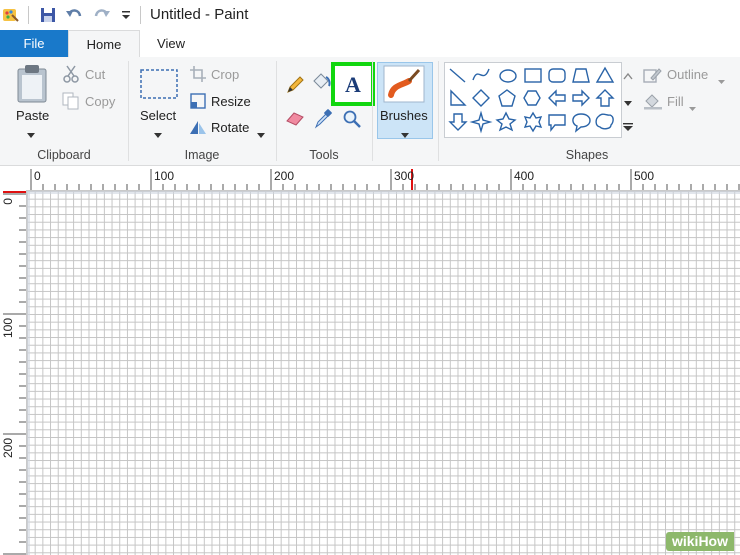 The width and height of the screenshot is (740, 555). What do you see at coordinates (370, 15) in the screenshot?
I see `title-bar: Untitled - Paint` at bounding box center [370, 15].